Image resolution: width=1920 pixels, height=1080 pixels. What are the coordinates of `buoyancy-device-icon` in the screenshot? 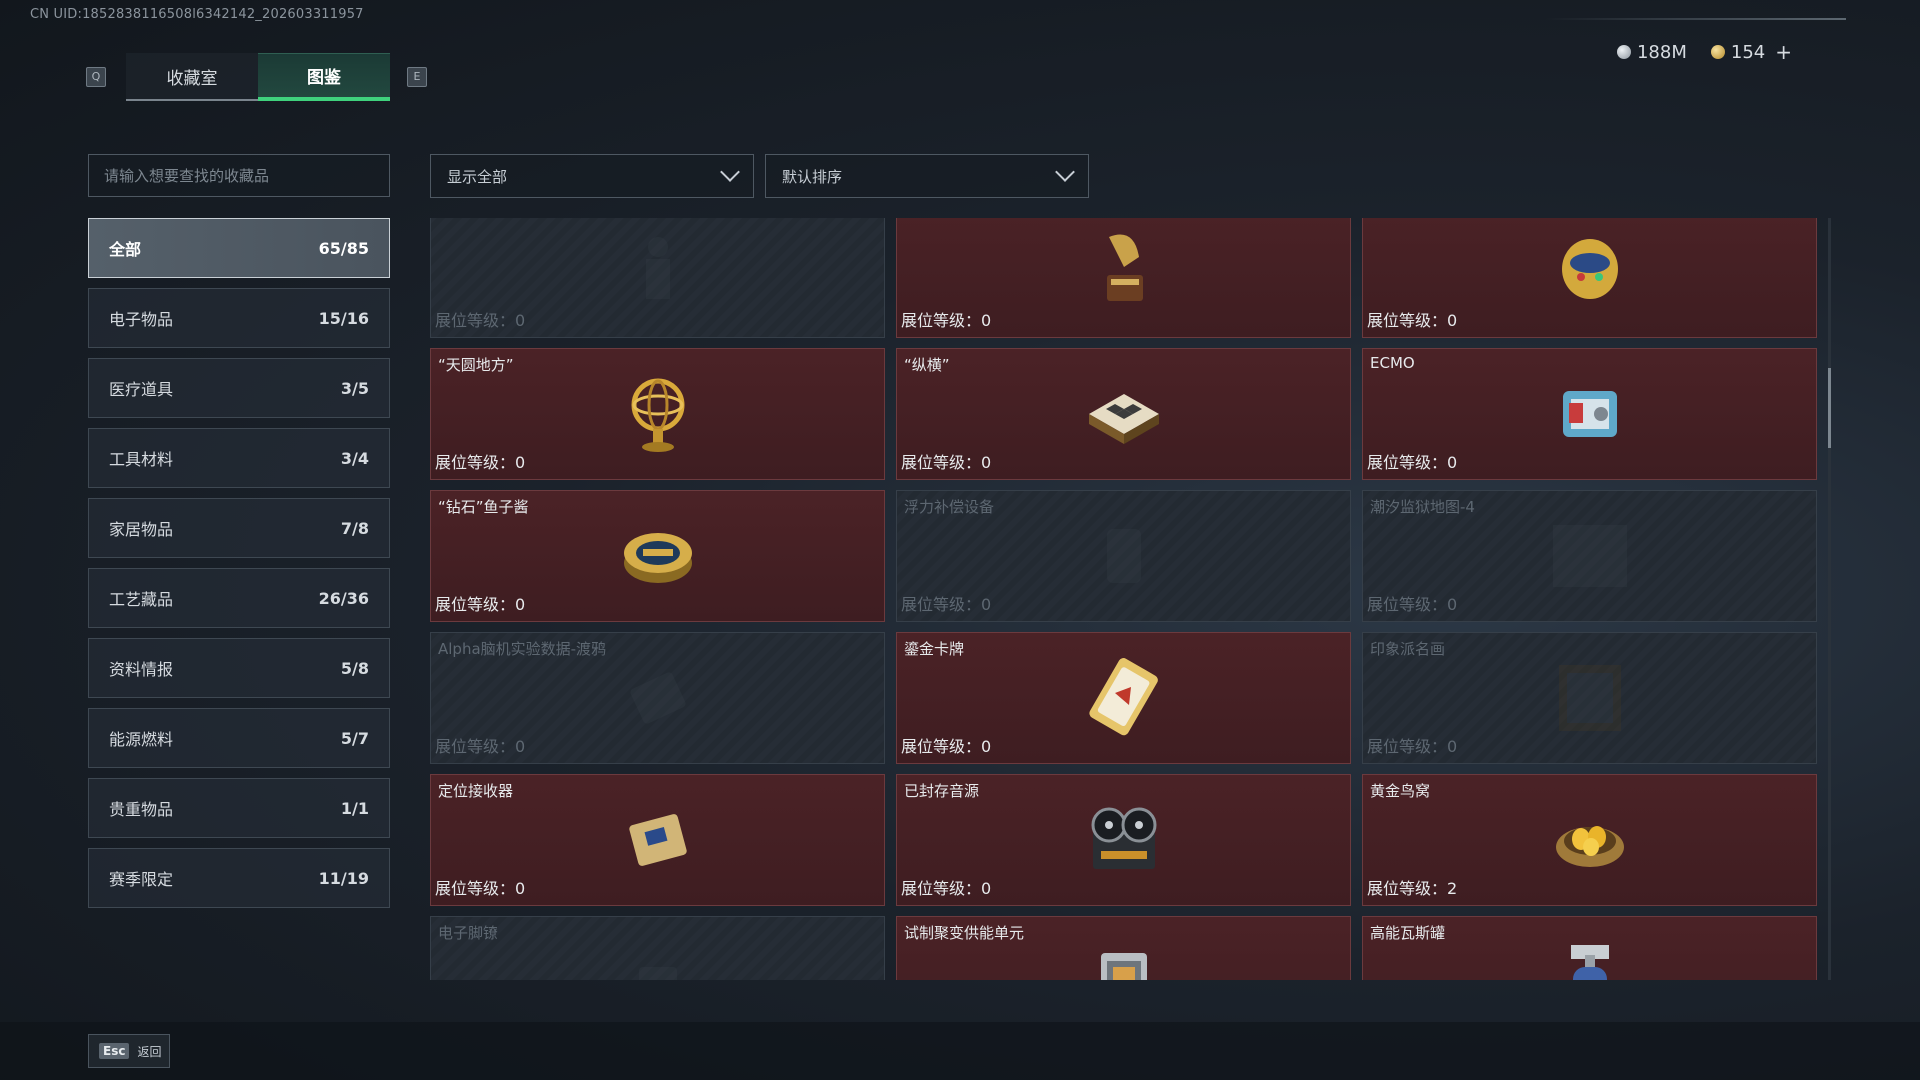 It's located at (1124, 556).